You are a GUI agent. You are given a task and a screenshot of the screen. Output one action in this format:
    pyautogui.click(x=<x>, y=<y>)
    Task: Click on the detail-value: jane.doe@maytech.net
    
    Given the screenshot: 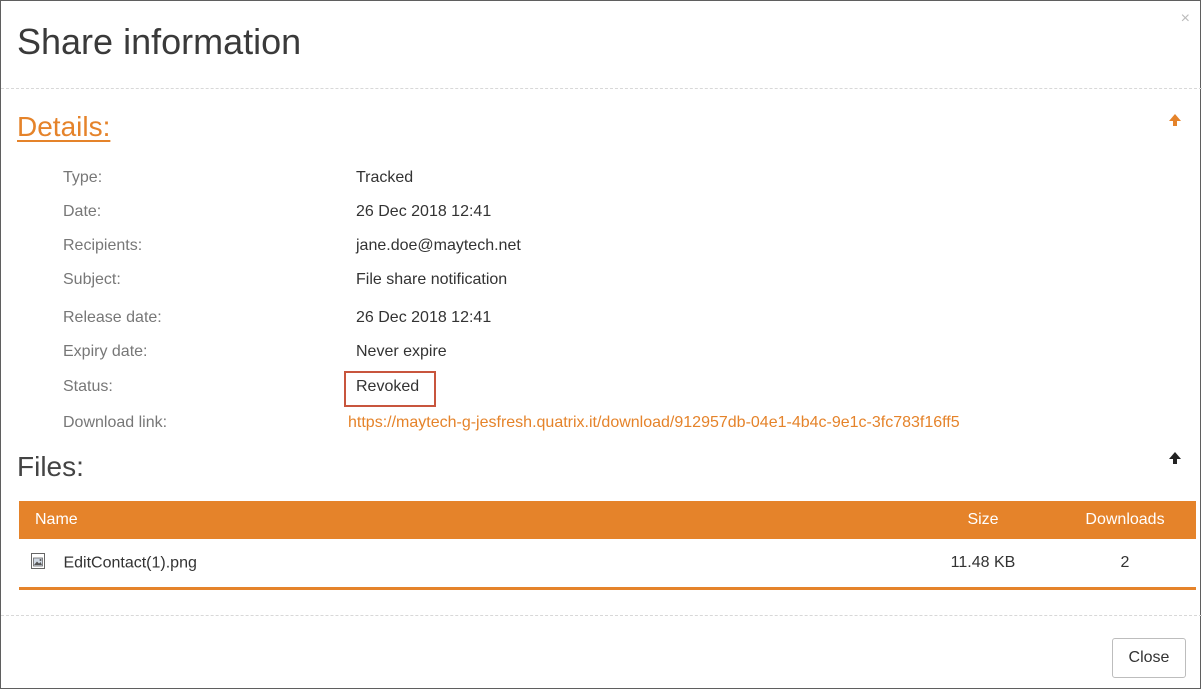 What is the action you would take?
    pyautogui.click(x=438, y=245)
    